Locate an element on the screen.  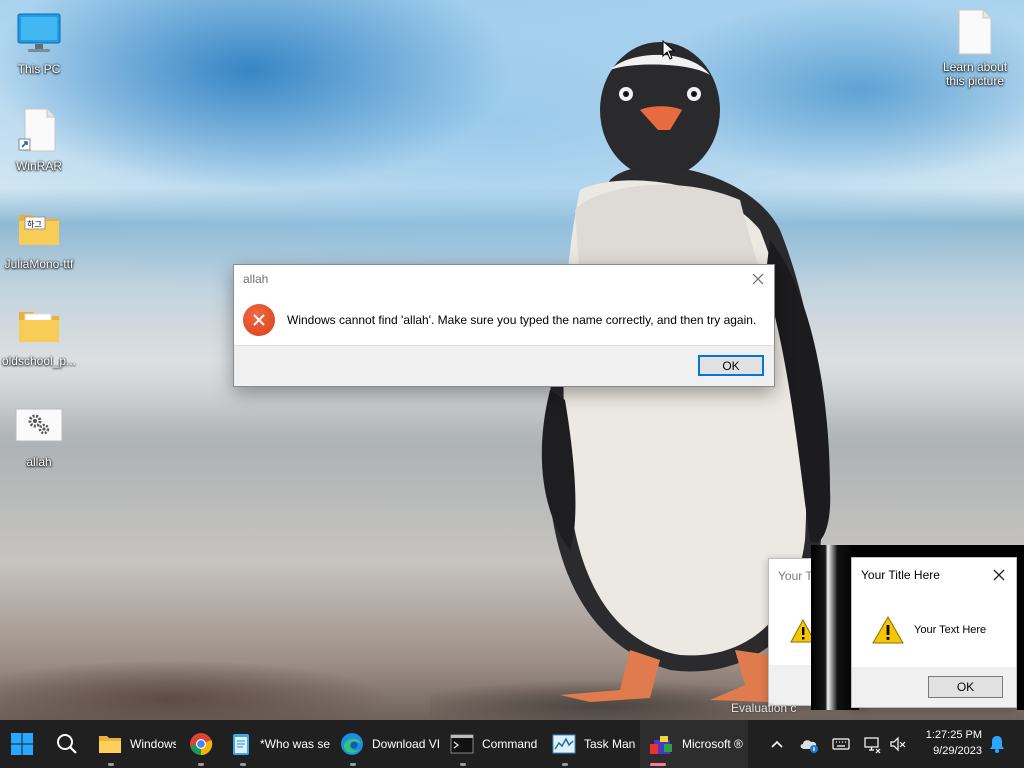
taskbar-app-command-prompt: Command is located at coordinates (500, 744).